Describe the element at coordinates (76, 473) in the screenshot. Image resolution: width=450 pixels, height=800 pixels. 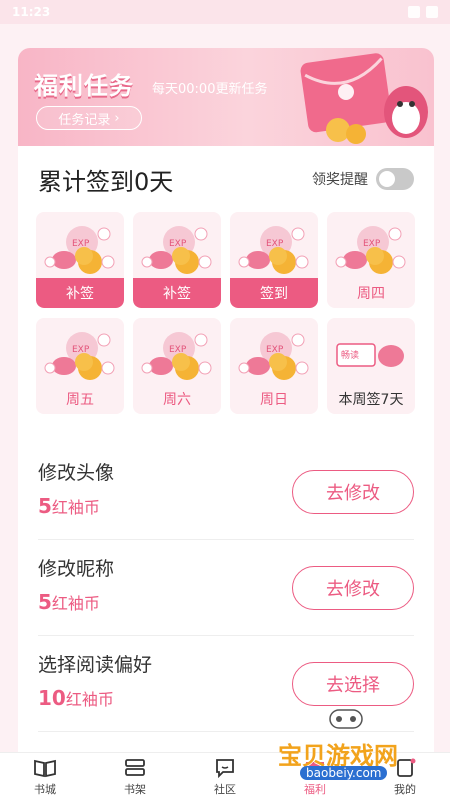
I see `task-name: 修改头像` at that location.